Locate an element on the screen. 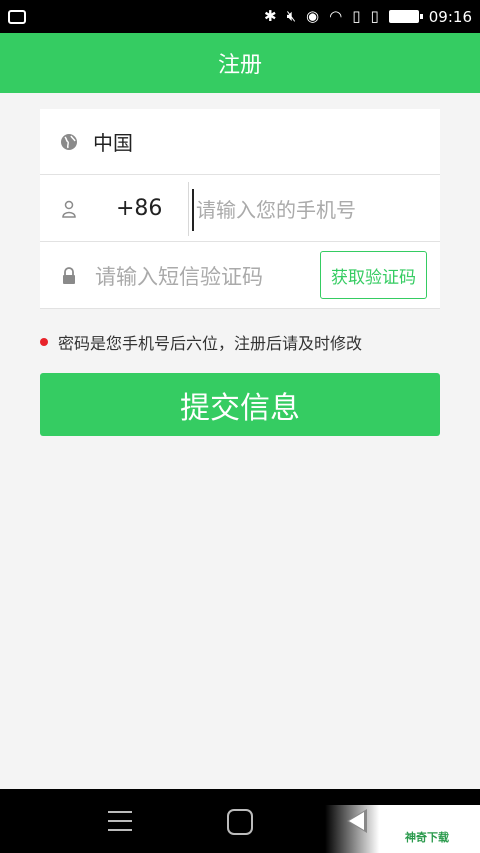 This screenshot has width=480, height=853. bullet-dot-icon is located at coordinates (44, 342).